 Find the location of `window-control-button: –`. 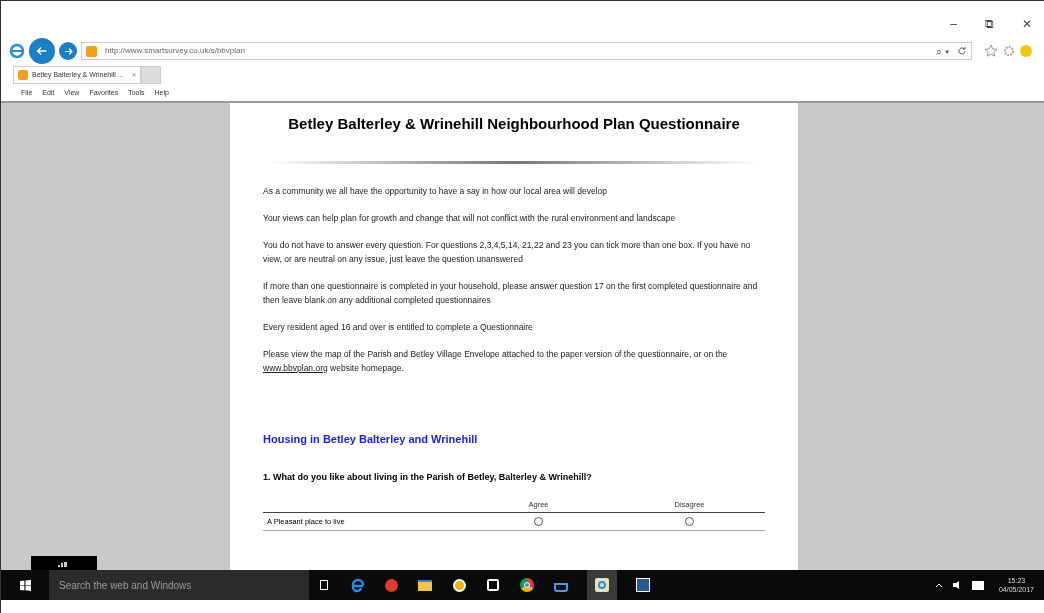

window-control-button: – is located at coordinates (953, 22).